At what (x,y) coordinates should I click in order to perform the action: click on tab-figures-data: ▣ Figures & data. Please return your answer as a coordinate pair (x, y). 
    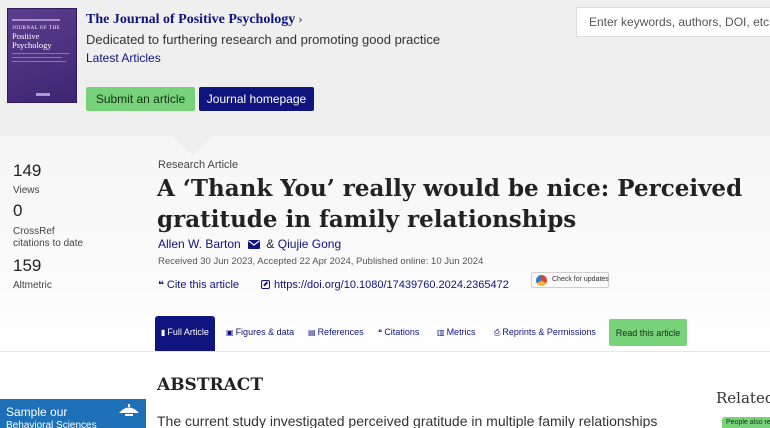
    Looking at the image, I should click on (260, 333).